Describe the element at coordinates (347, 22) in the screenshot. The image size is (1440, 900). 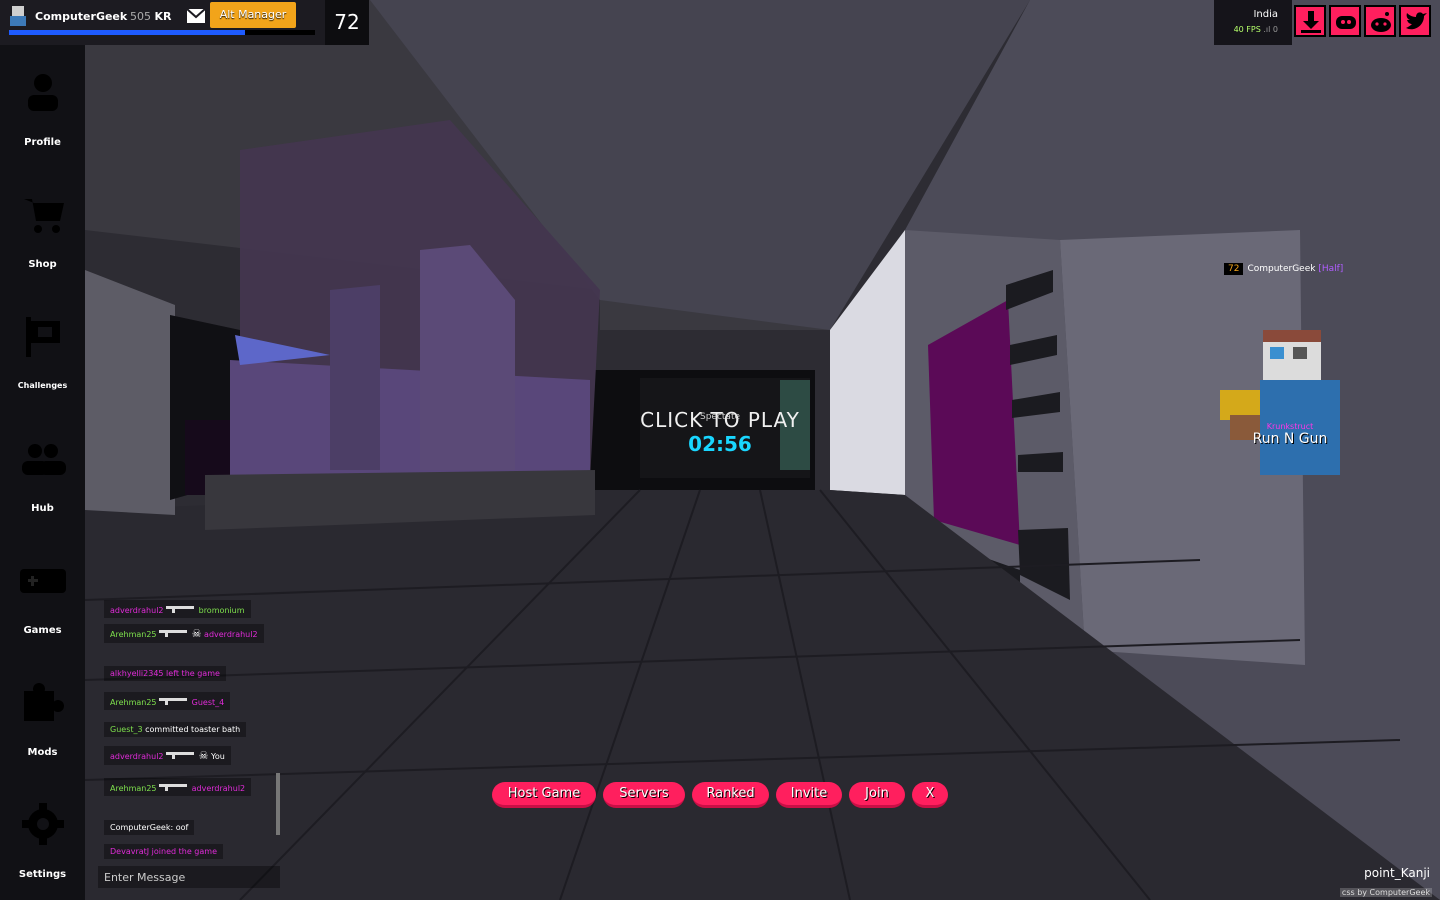
I see `player-level: 72` at that location.